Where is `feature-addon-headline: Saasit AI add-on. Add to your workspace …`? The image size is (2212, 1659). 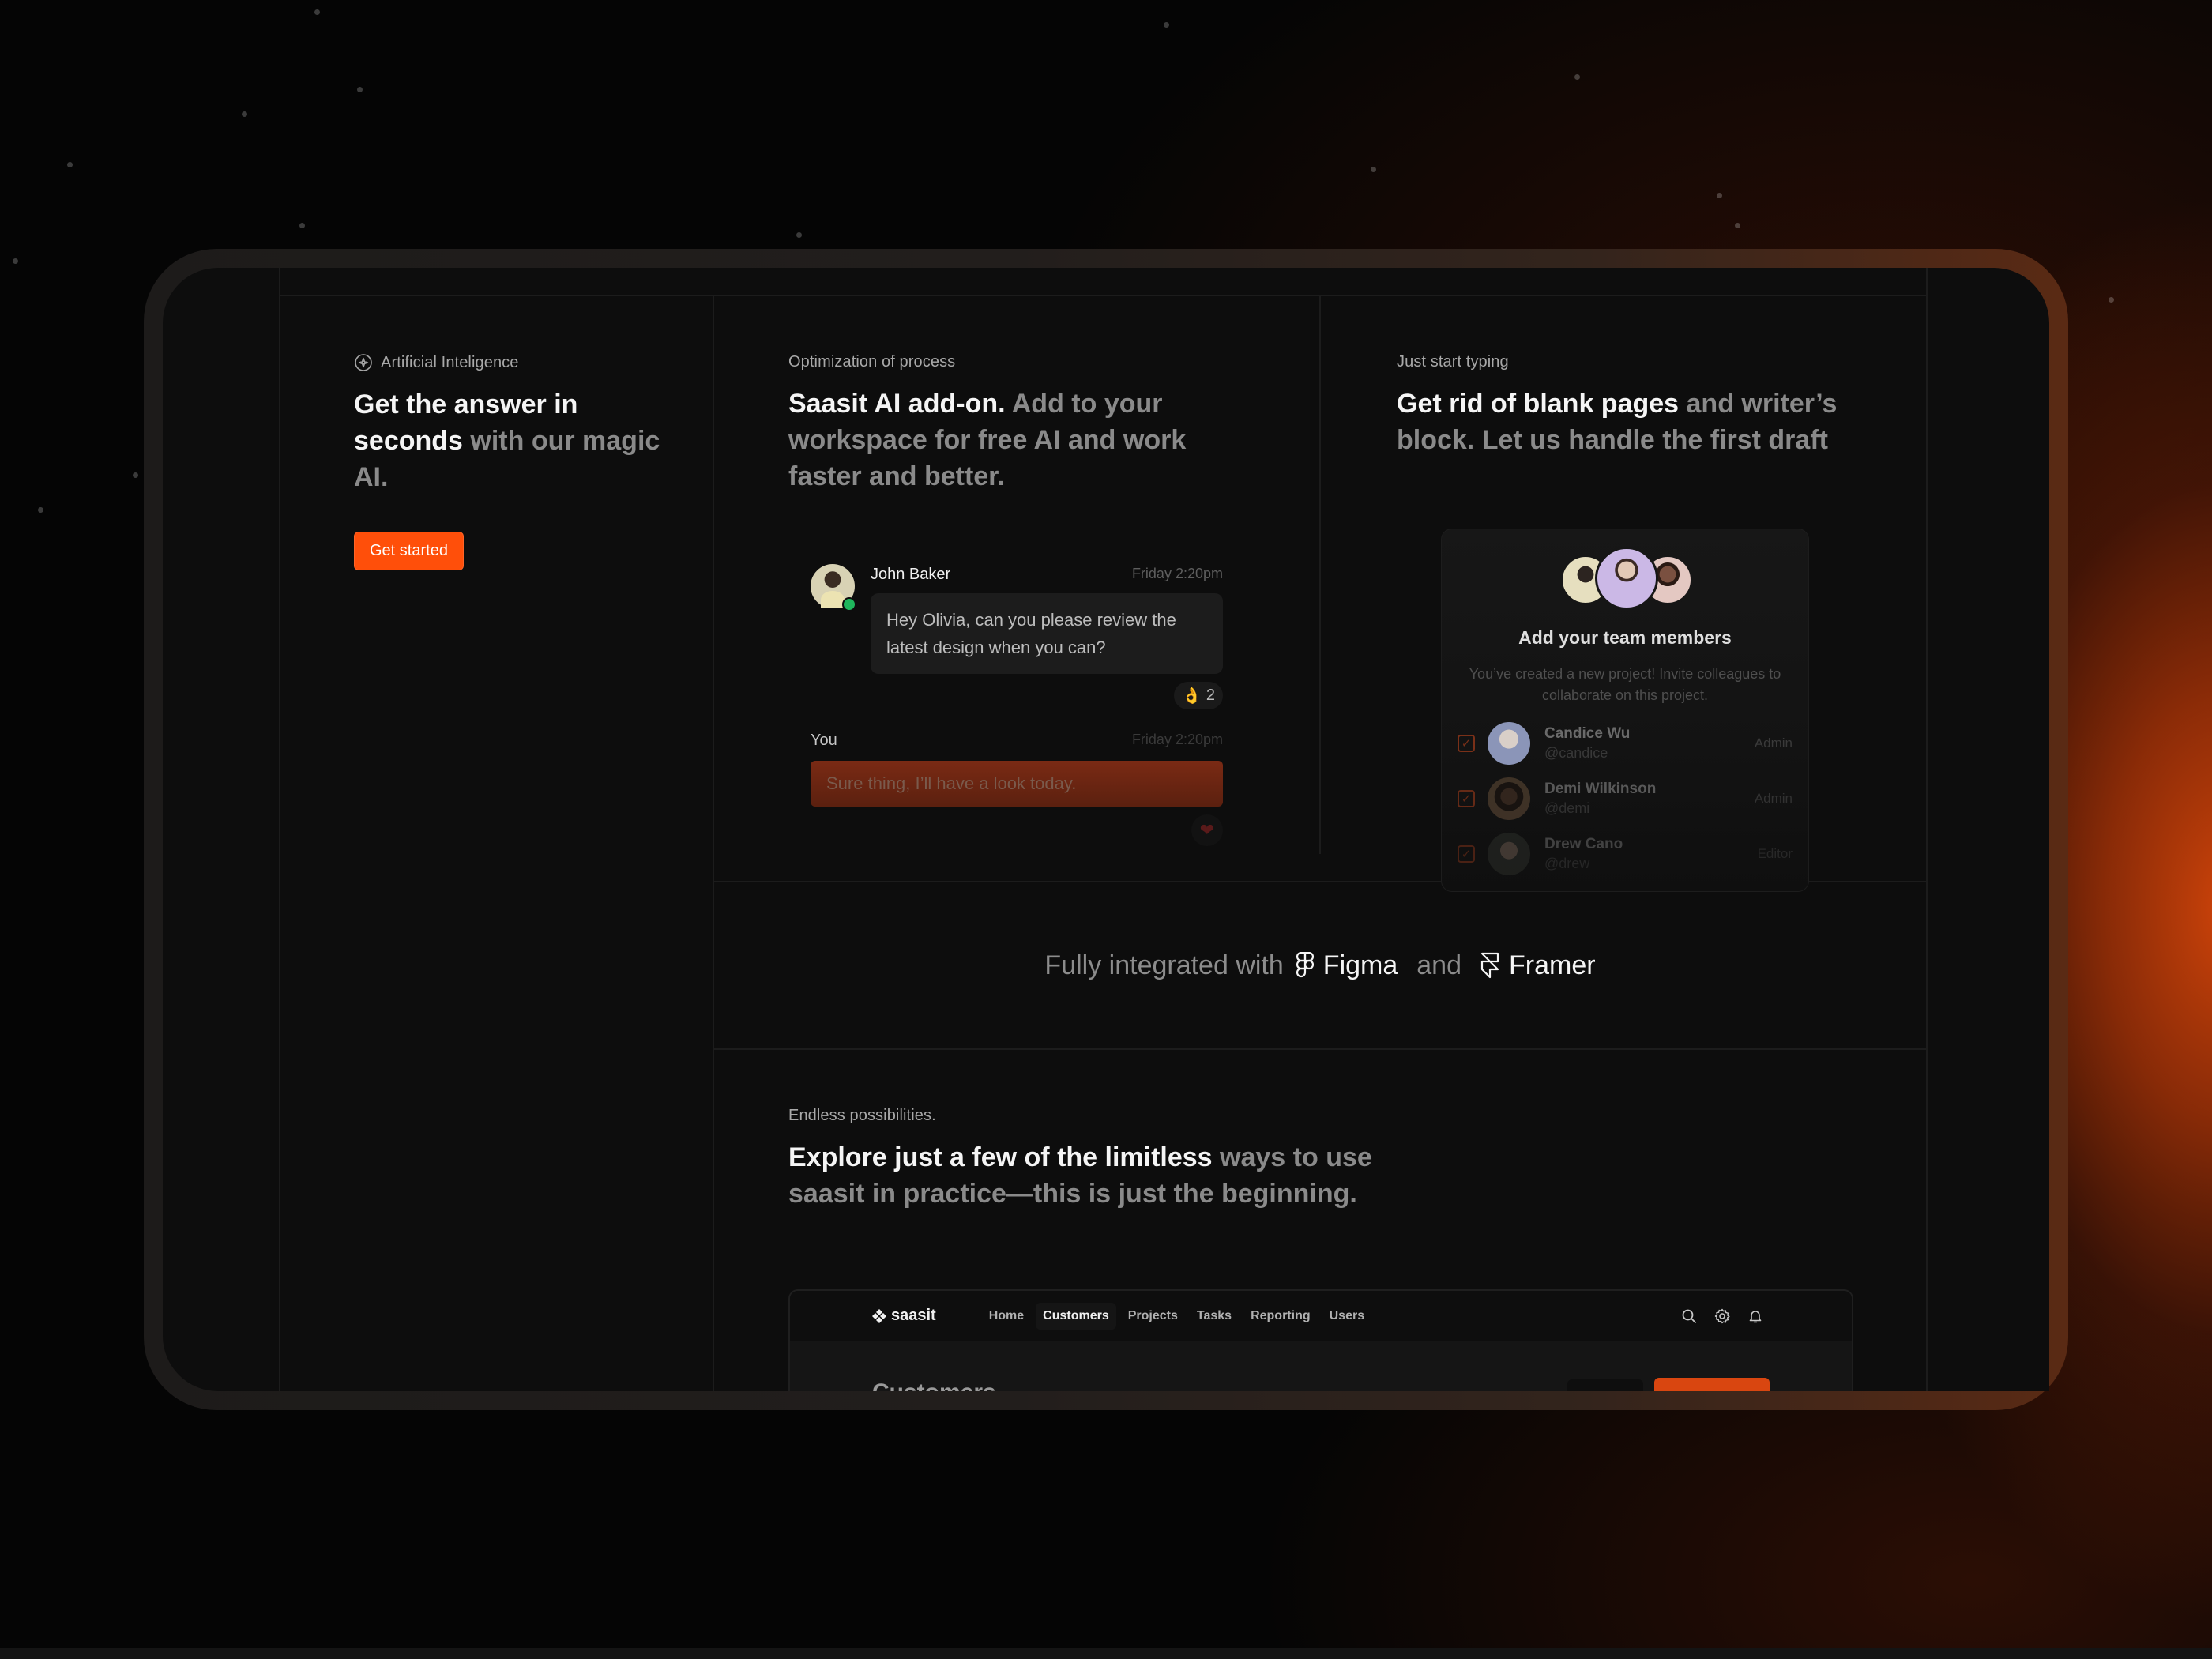 feature-addon-headline: Saasit AI add-on. Add to your workspace … is located at coordinates (1010, 441).